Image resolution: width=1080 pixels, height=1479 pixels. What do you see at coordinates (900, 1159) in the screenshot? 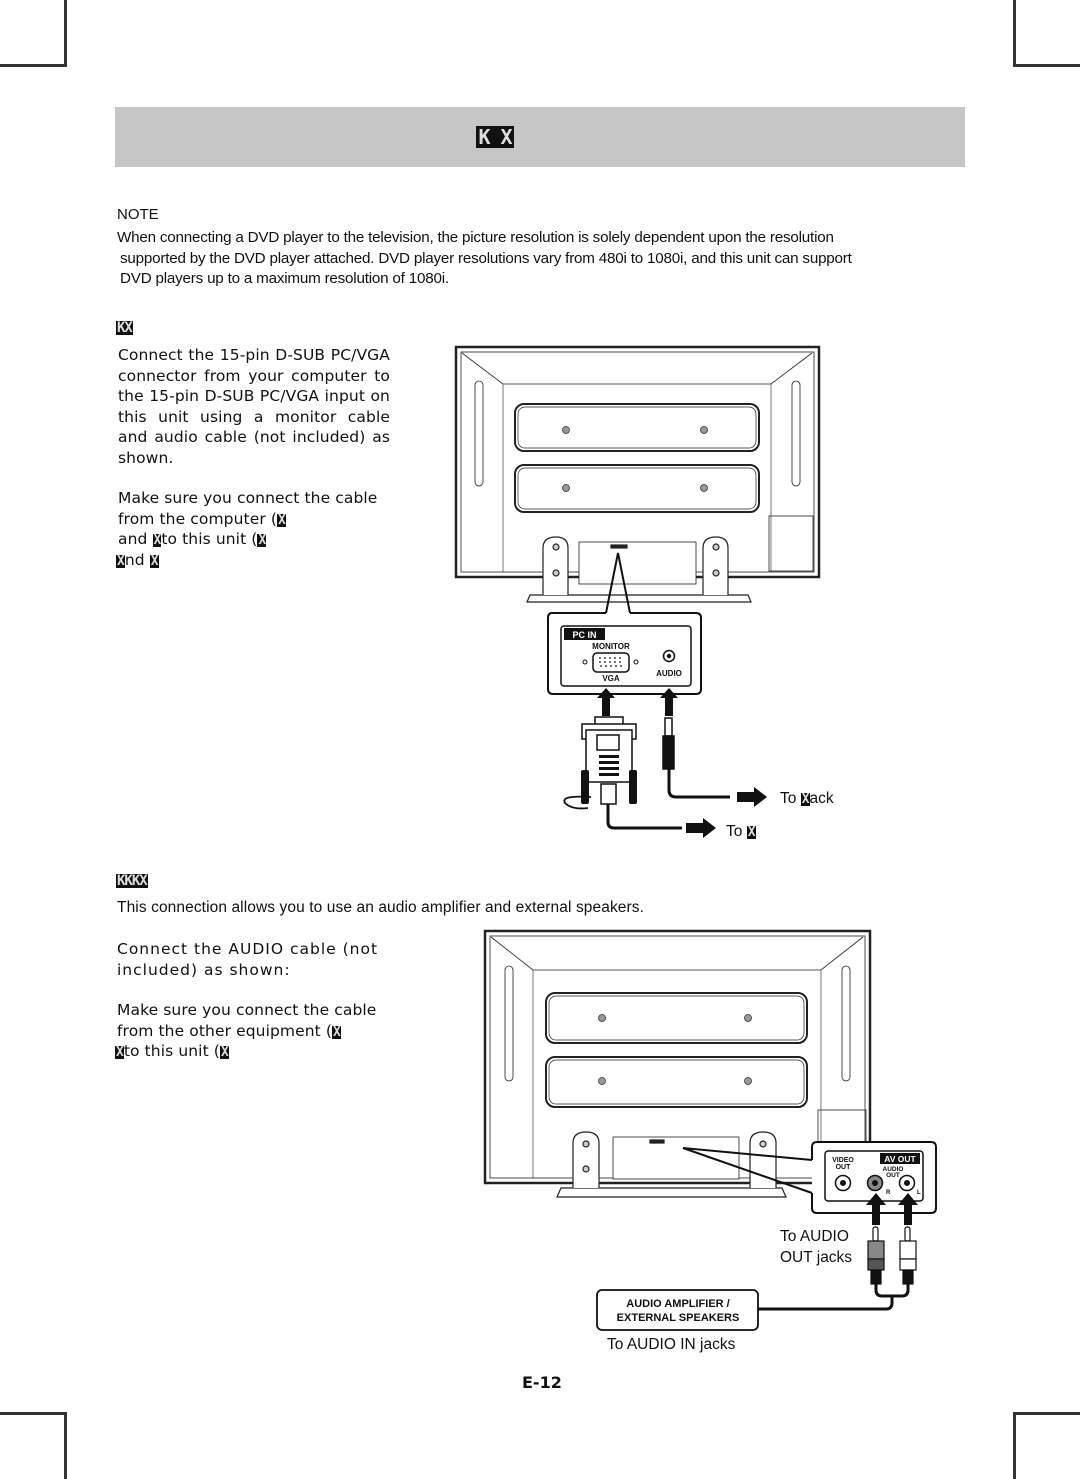
I see `av-out-tag: AV OUT` at bounding box center [900, 1159].